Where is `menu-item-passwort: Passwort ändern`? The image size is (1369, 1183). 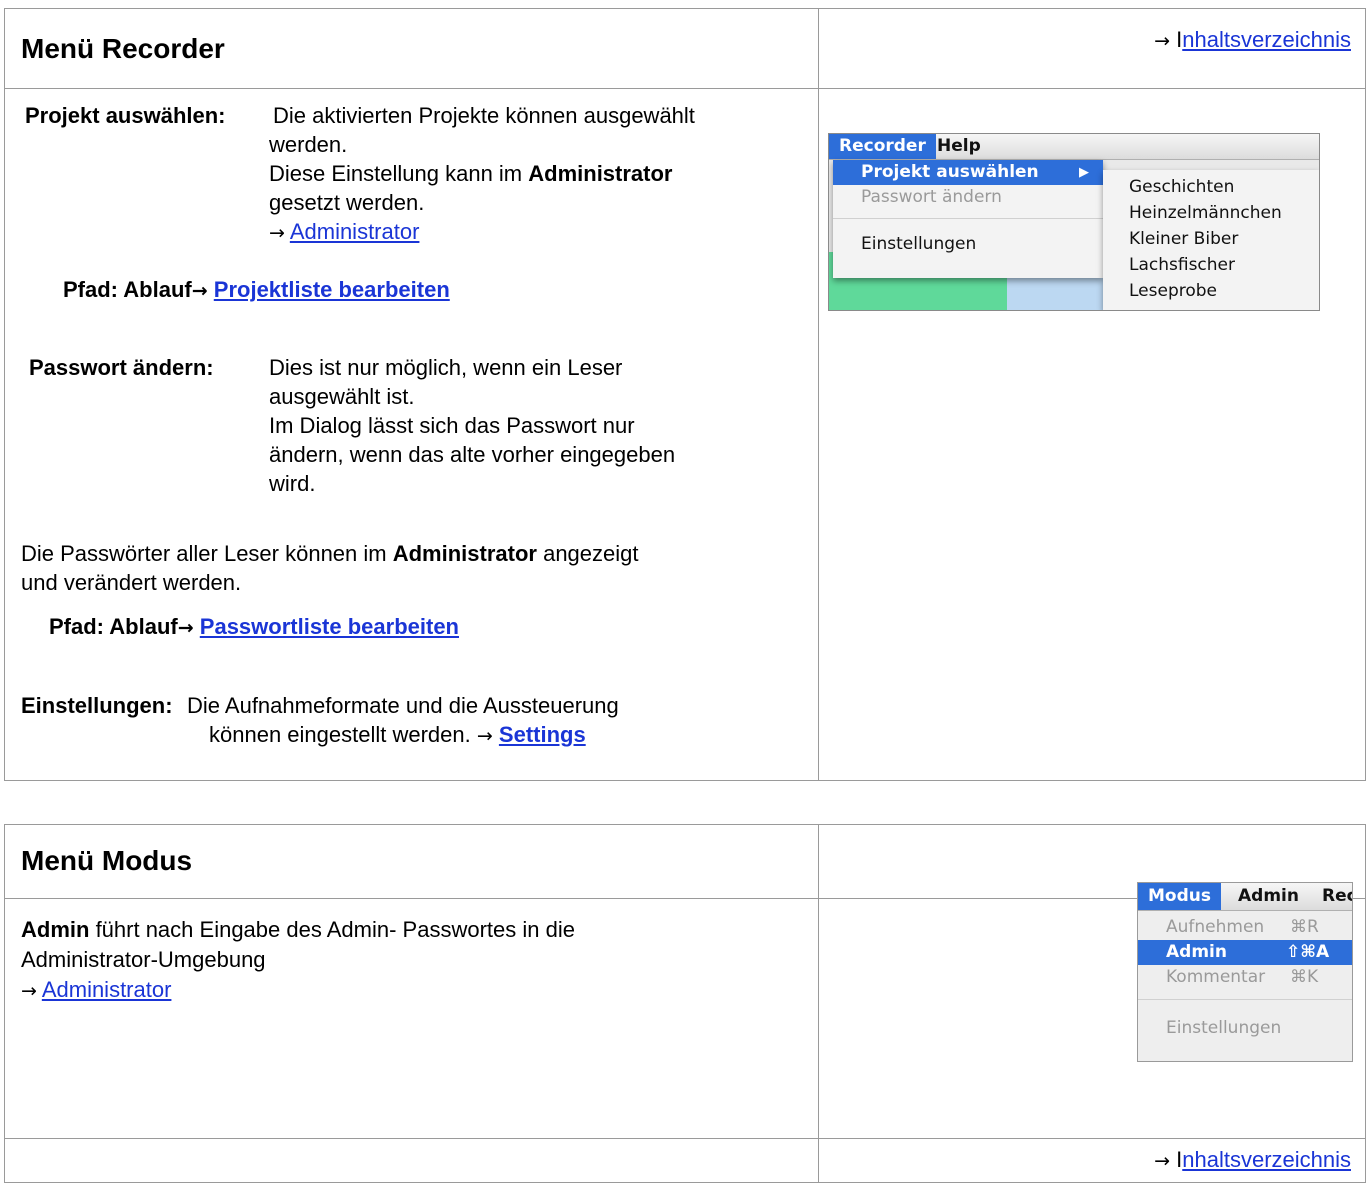
menu-item-passwort: Passwort ändern is located at coordinates (931, 197).